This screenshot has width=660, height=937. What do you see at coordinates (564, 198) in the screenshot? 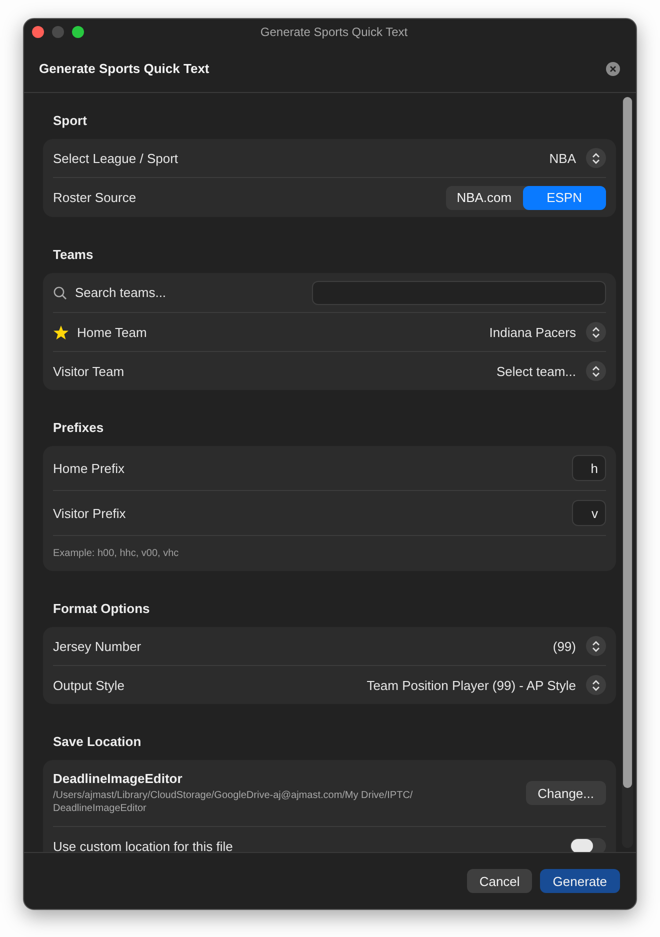
I see `segment-button: ESPN` at bounding box center [564, 198].